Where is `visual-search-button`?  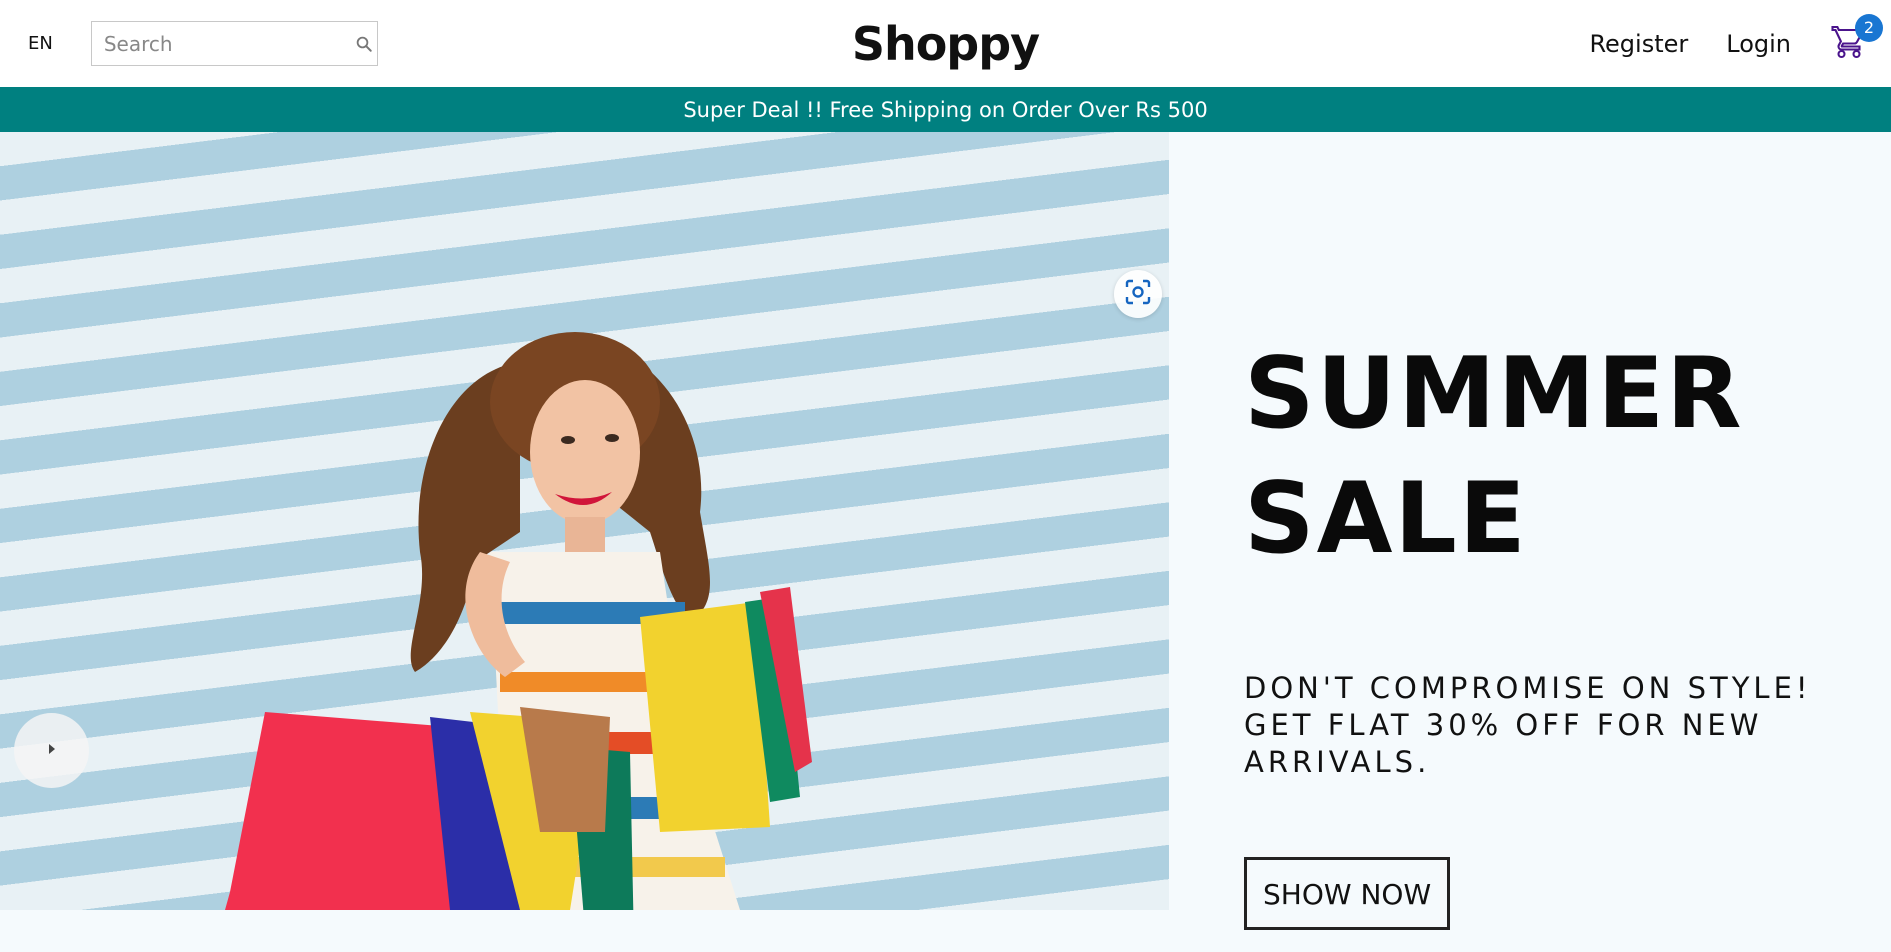
visual-search-button is located at coordinates (1138, 294).